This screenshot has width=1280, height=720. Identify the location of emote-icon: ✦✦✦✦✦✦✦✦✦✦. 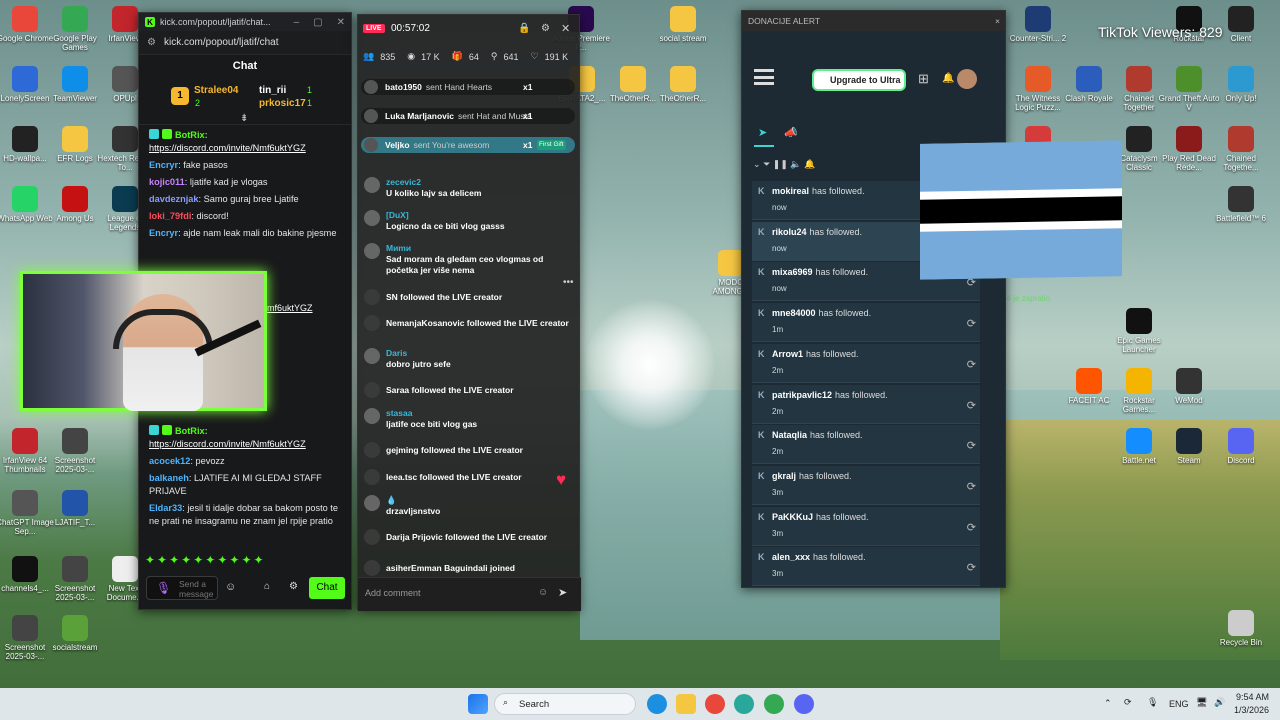
(205, 560).